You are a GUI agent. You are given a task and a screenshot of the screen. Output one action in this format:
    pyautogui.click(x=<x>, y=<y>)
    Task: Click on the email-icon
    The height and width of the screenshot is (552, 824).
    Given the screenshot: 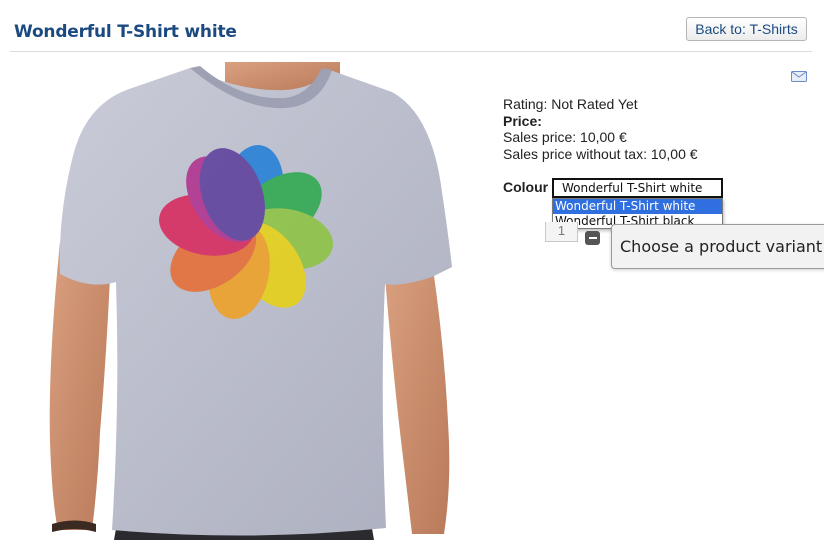 What is the action you would take?
    pyautogui.click(x=799, y=75)
    